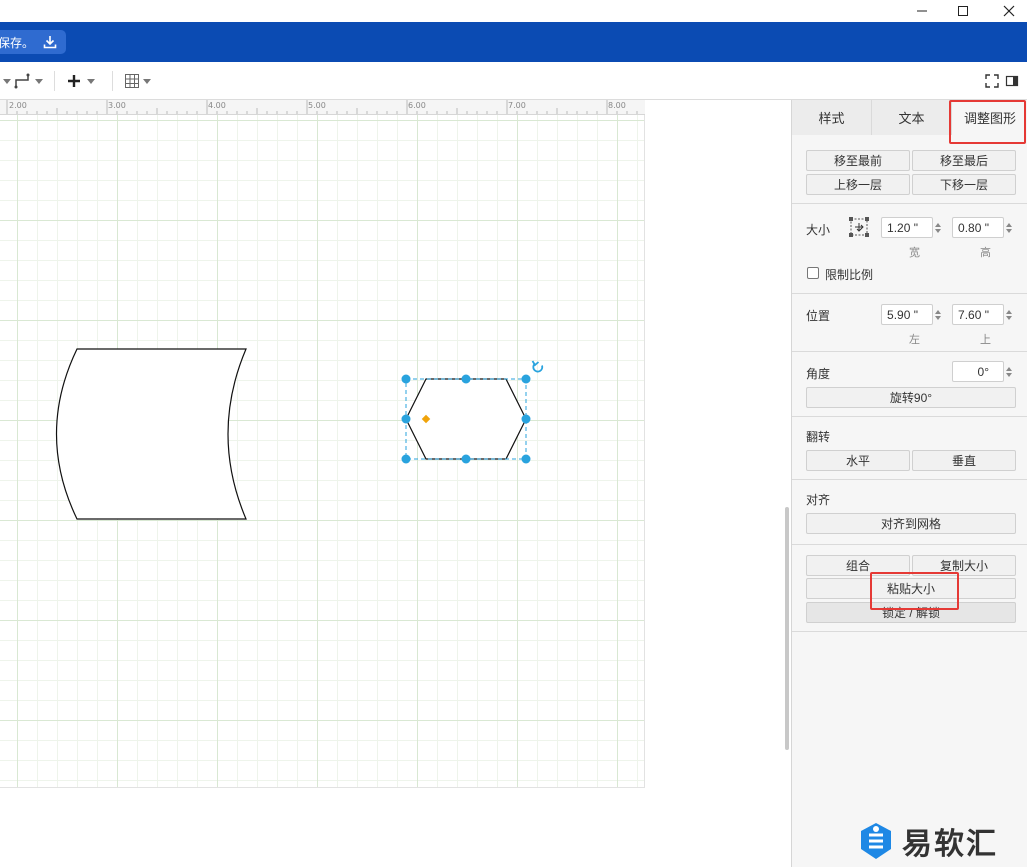 Image resolution: width=1027 pixels, height=867 pixels. I want to click on lock-unlock-button: 锁定 / 解锁, so click(911, 612).